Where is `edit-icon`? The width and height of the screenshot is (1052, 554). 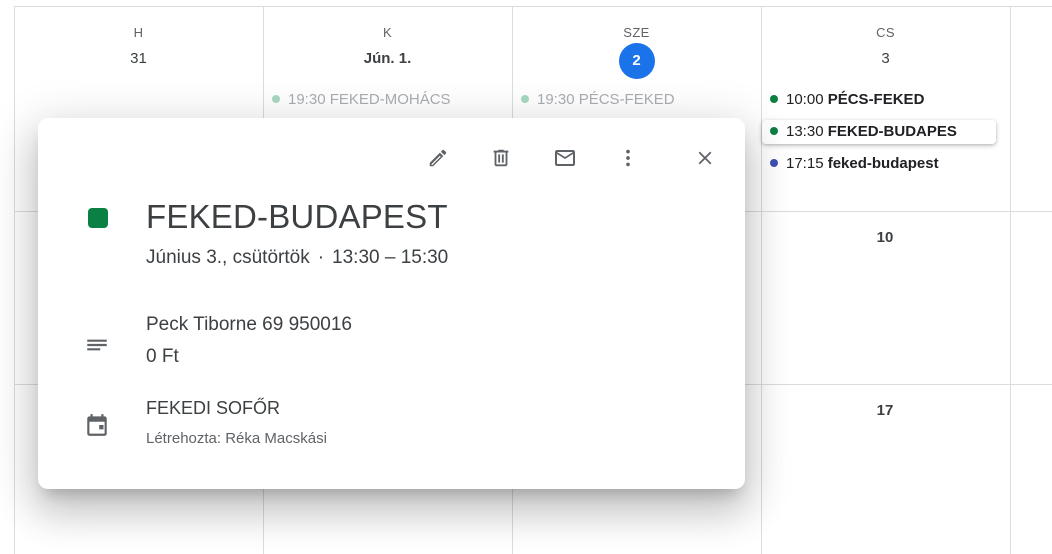
edit-icon is located at coordinates (438, 158).